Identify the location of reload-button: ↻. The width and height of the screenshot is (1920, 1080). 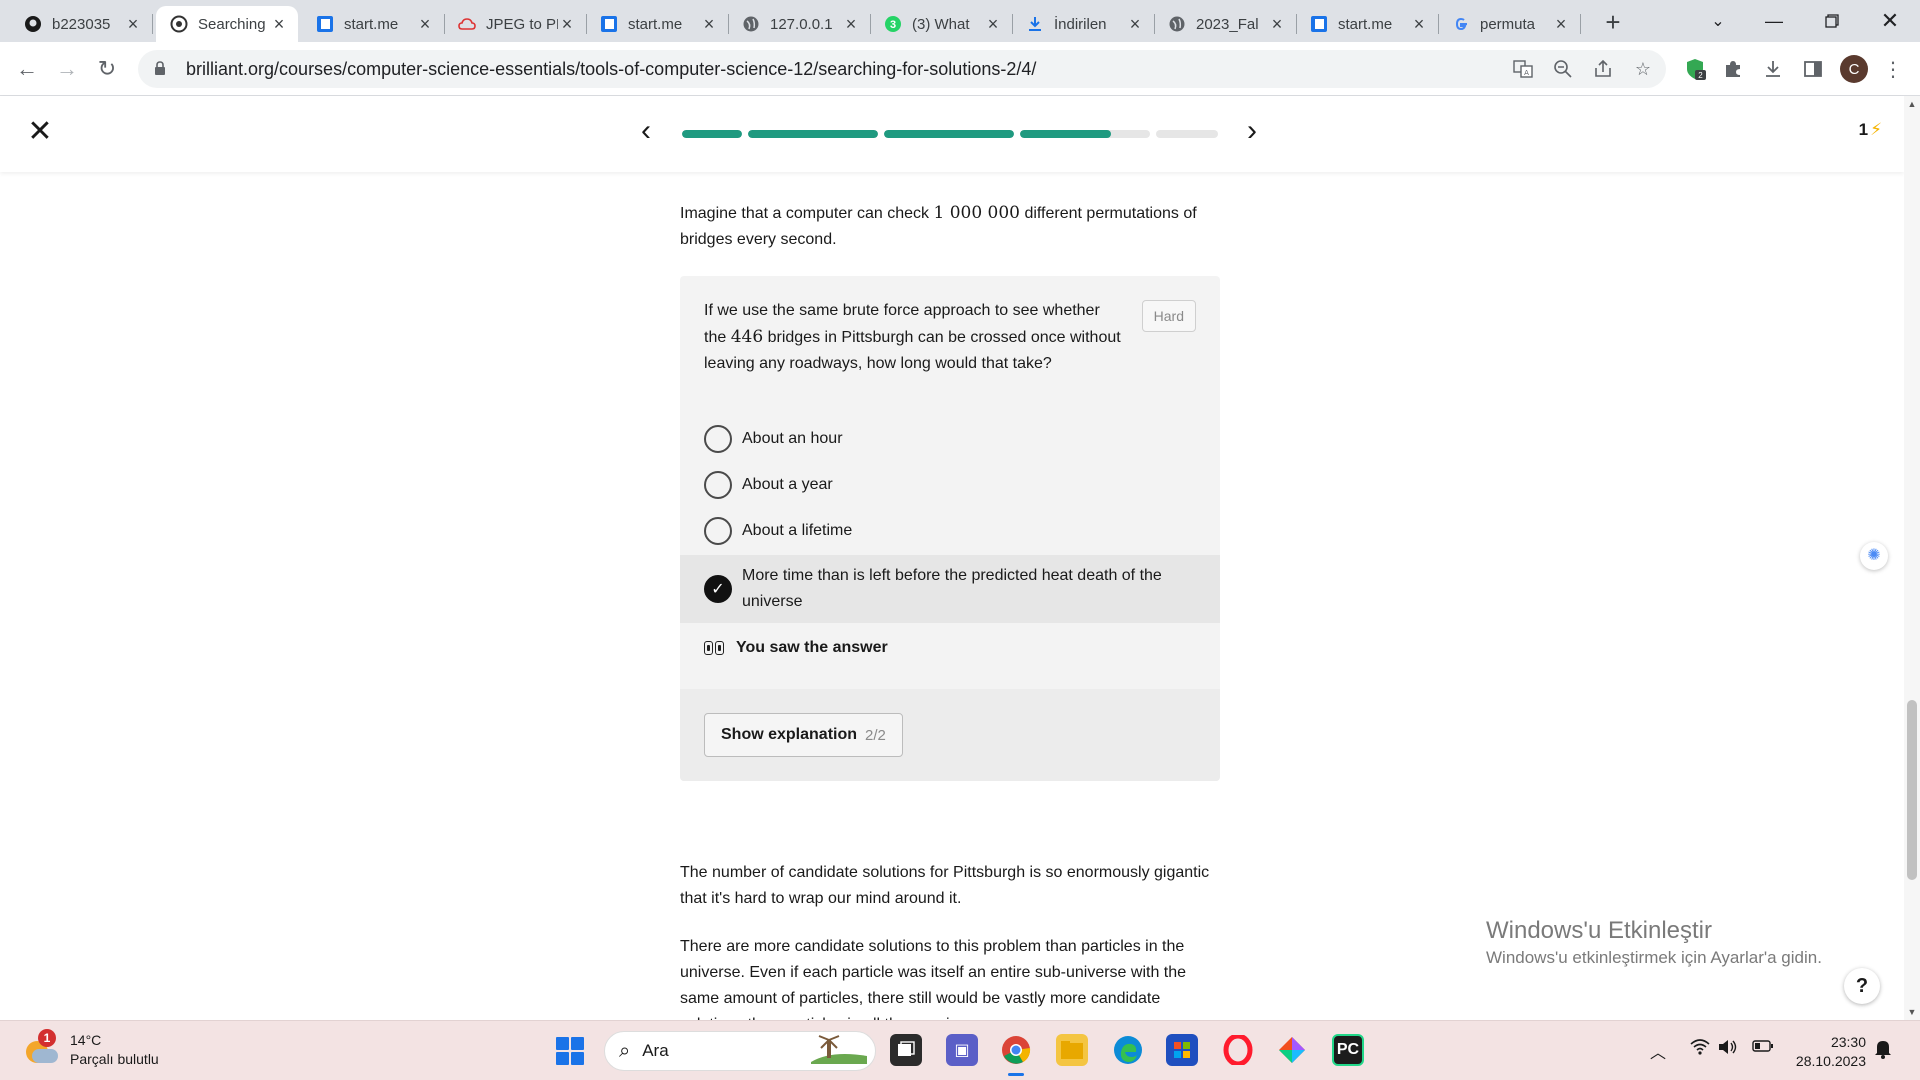
(107, 69).